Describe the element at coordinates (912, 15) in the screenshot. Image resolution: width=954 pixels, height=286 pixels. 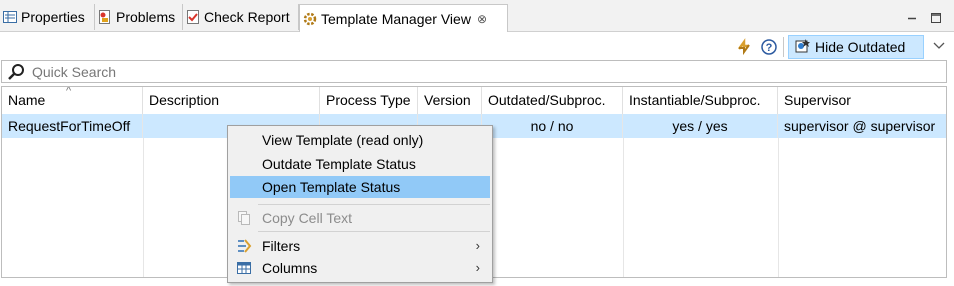
I see `minimize-icon` at that location.